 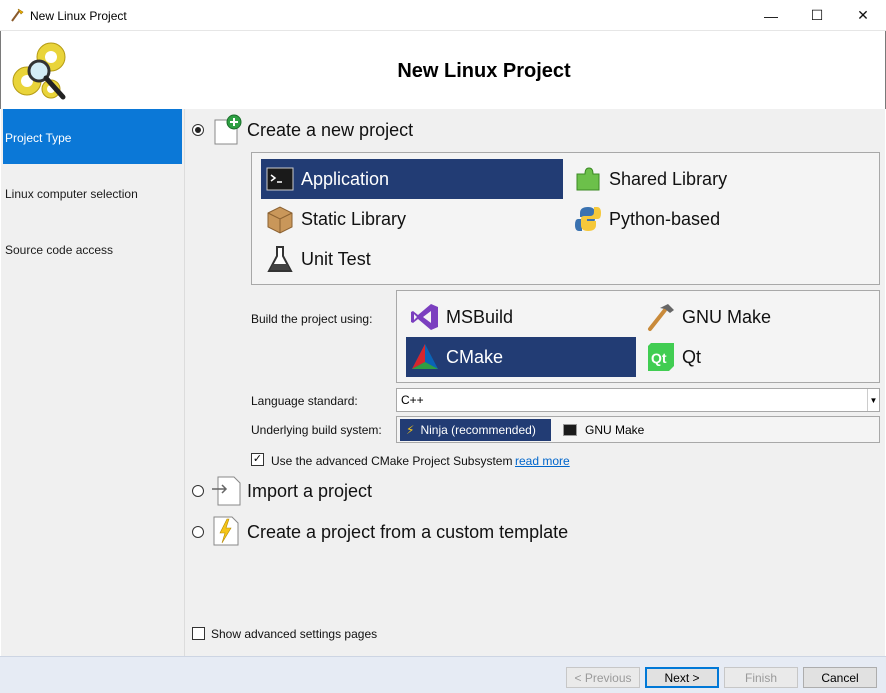 I want to click on wizard-footer: < Previous Next > Finish Cancel, so click(x=443, y=674).